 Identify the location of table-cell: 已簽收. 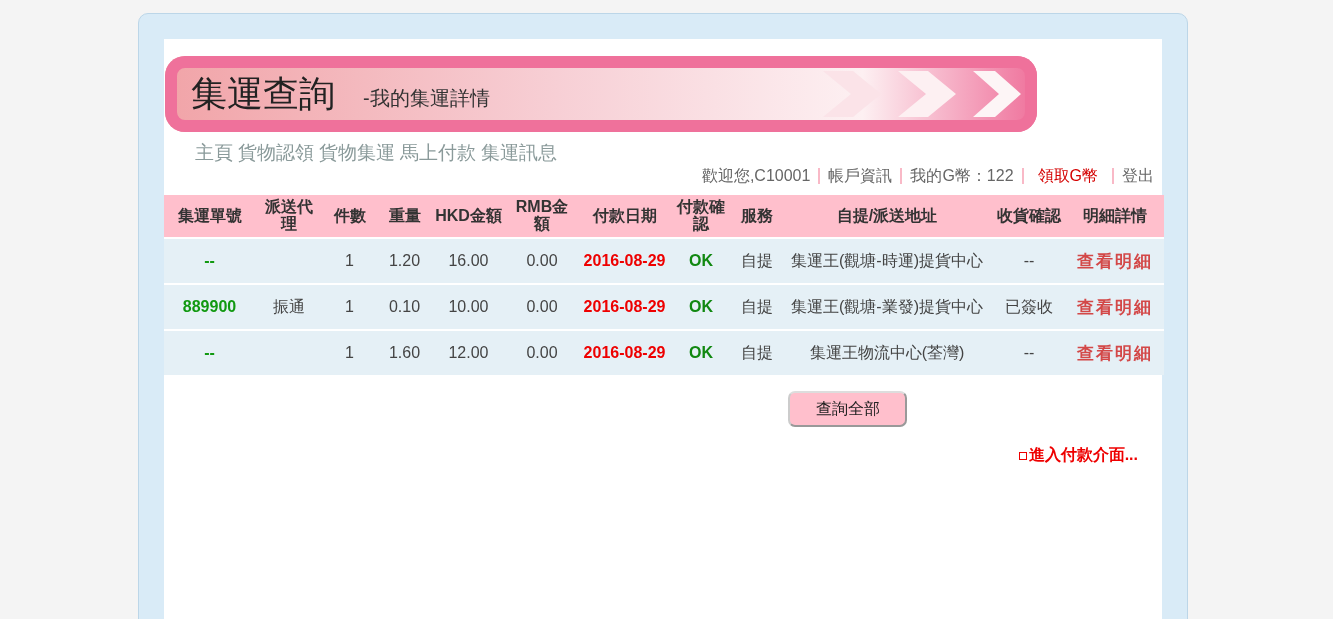
(1029, 306).